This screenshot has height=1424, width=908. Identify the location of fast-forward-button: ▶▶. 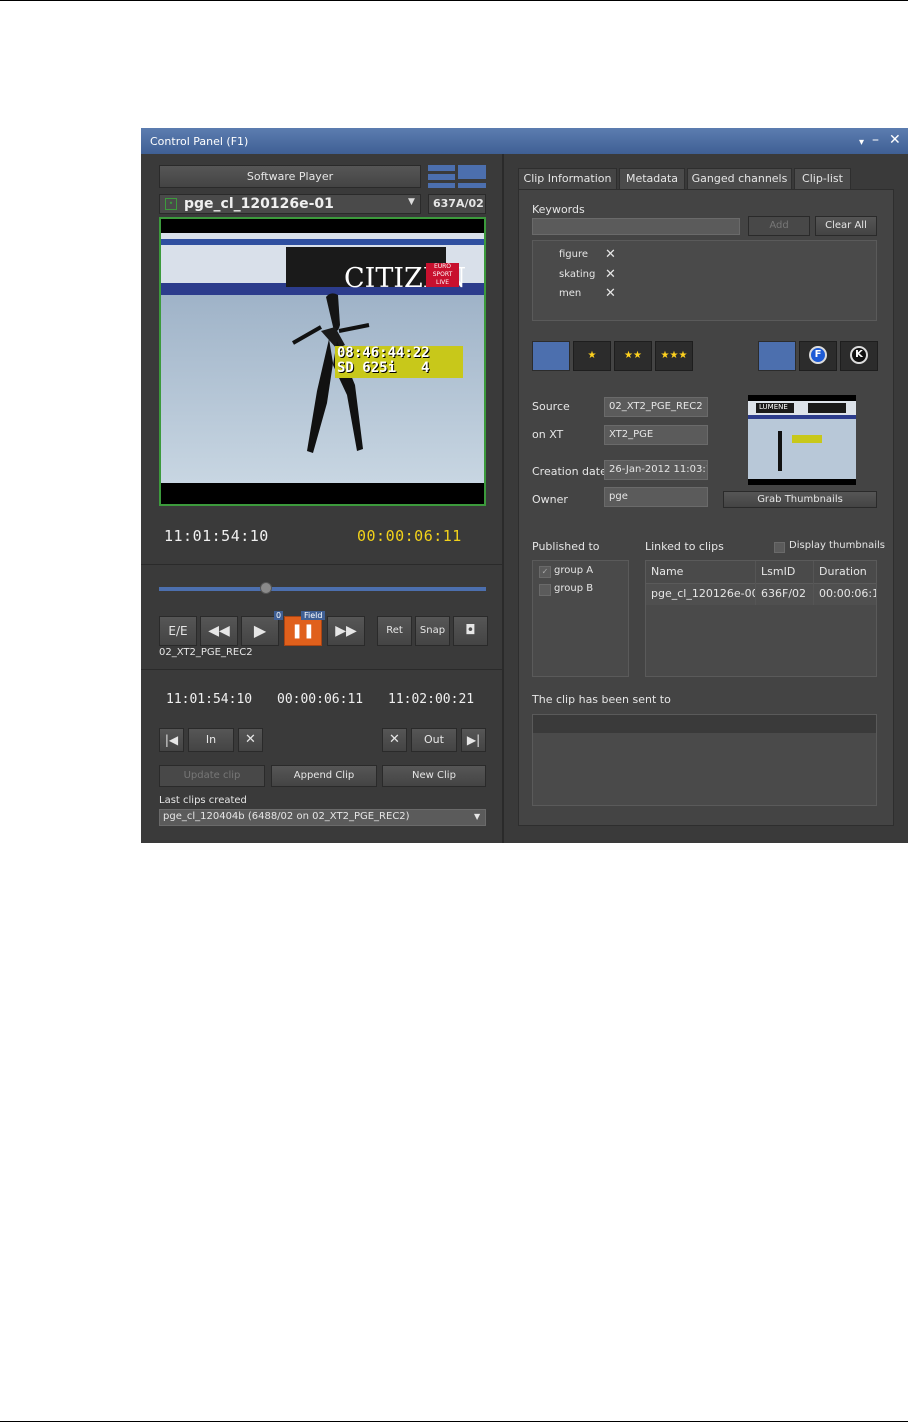
(346, 631).